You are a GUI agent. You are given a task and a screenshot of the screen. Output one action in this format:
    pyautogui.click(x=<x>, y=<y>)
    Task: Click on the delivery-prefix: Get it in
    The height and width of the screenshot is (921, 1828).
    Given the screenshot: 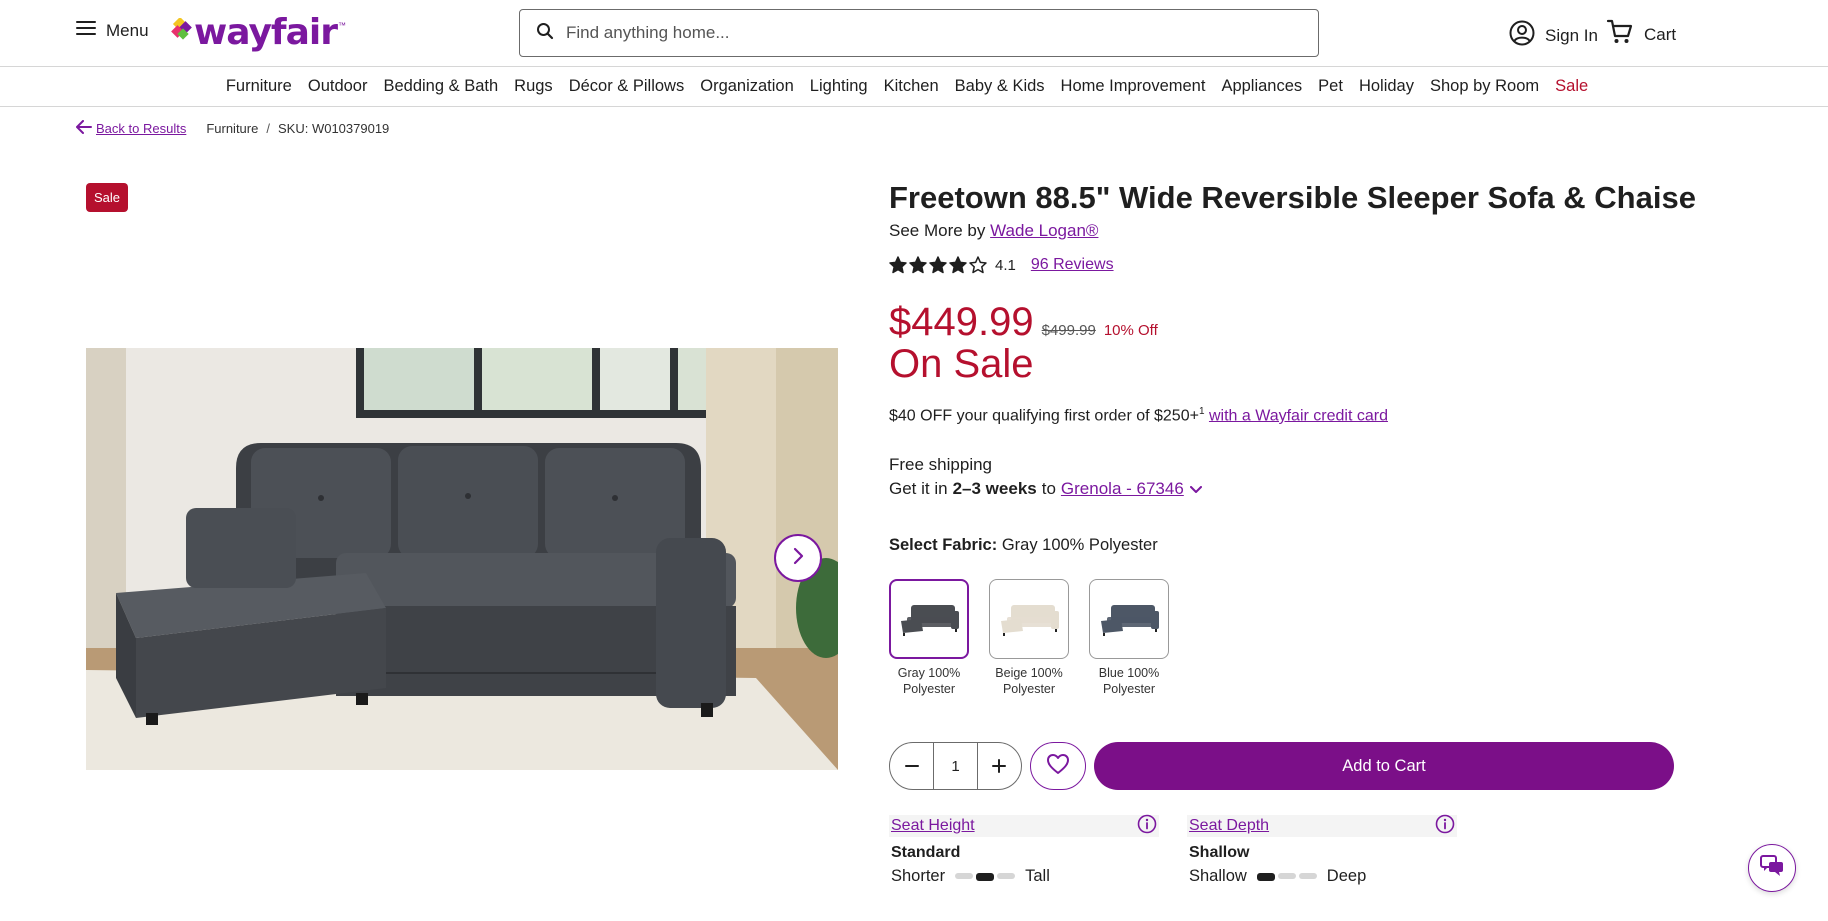 What is the action you would take?
    pyautogui.click(x=918, y=488)
    